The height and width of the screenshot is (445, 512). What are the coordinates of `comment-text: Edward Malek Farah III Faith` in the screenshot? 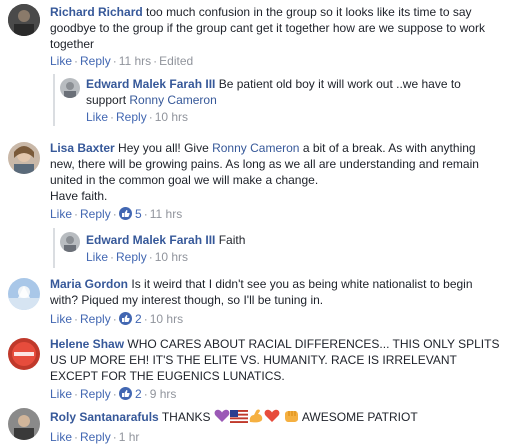 It's located at (294, 240).